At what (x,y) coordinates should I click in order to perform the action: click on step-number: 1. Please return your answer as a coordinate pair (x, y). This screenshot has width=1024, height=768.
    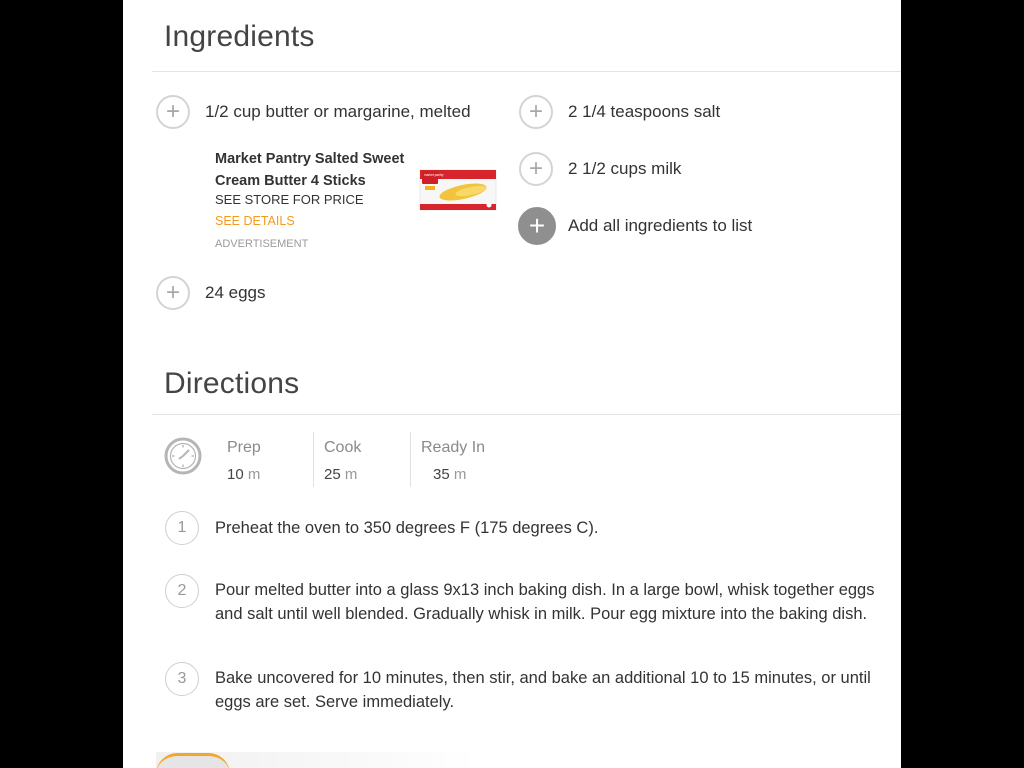
    Looking at the image, I should click on (182, 528).